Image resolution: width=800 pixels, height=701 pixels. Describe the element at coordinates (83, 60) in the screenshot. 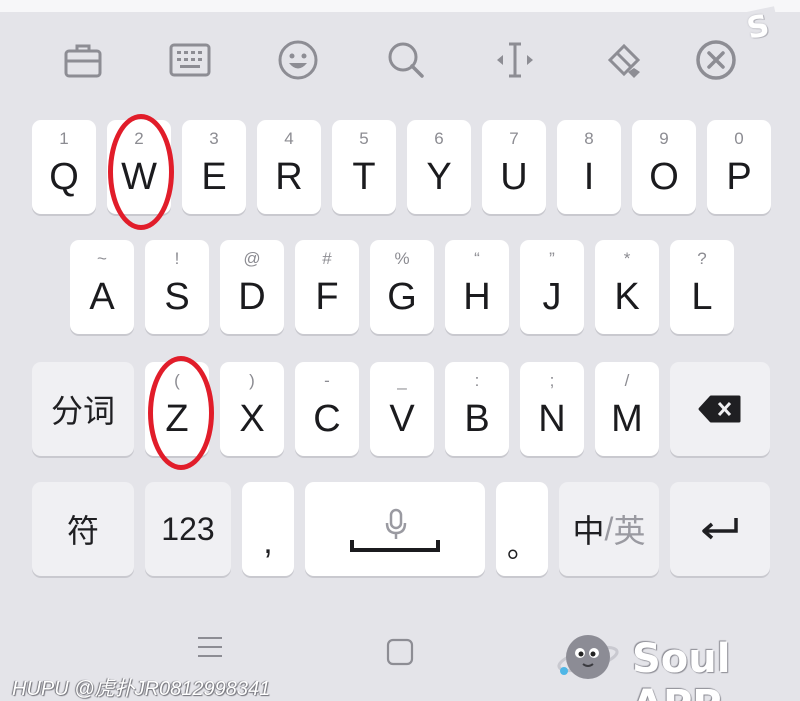

I see `briefcase-icon` at that location.